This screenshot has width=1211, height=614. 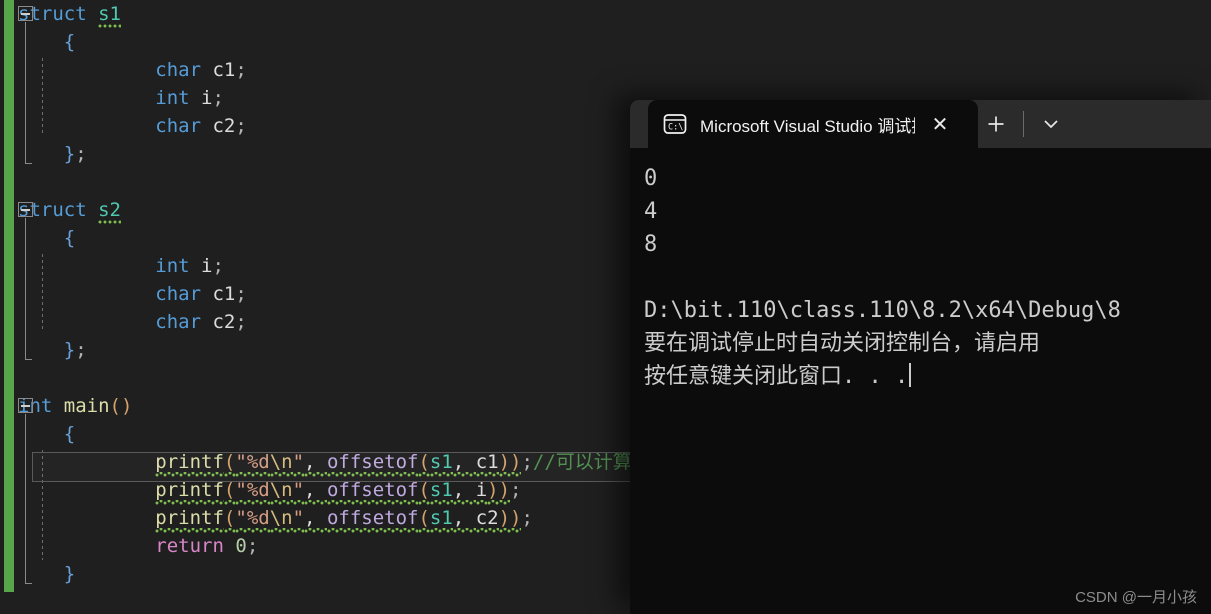 I want to click on console-tab-title: Microsoft Visual Studio 调试控, so click(x=807, y=126).